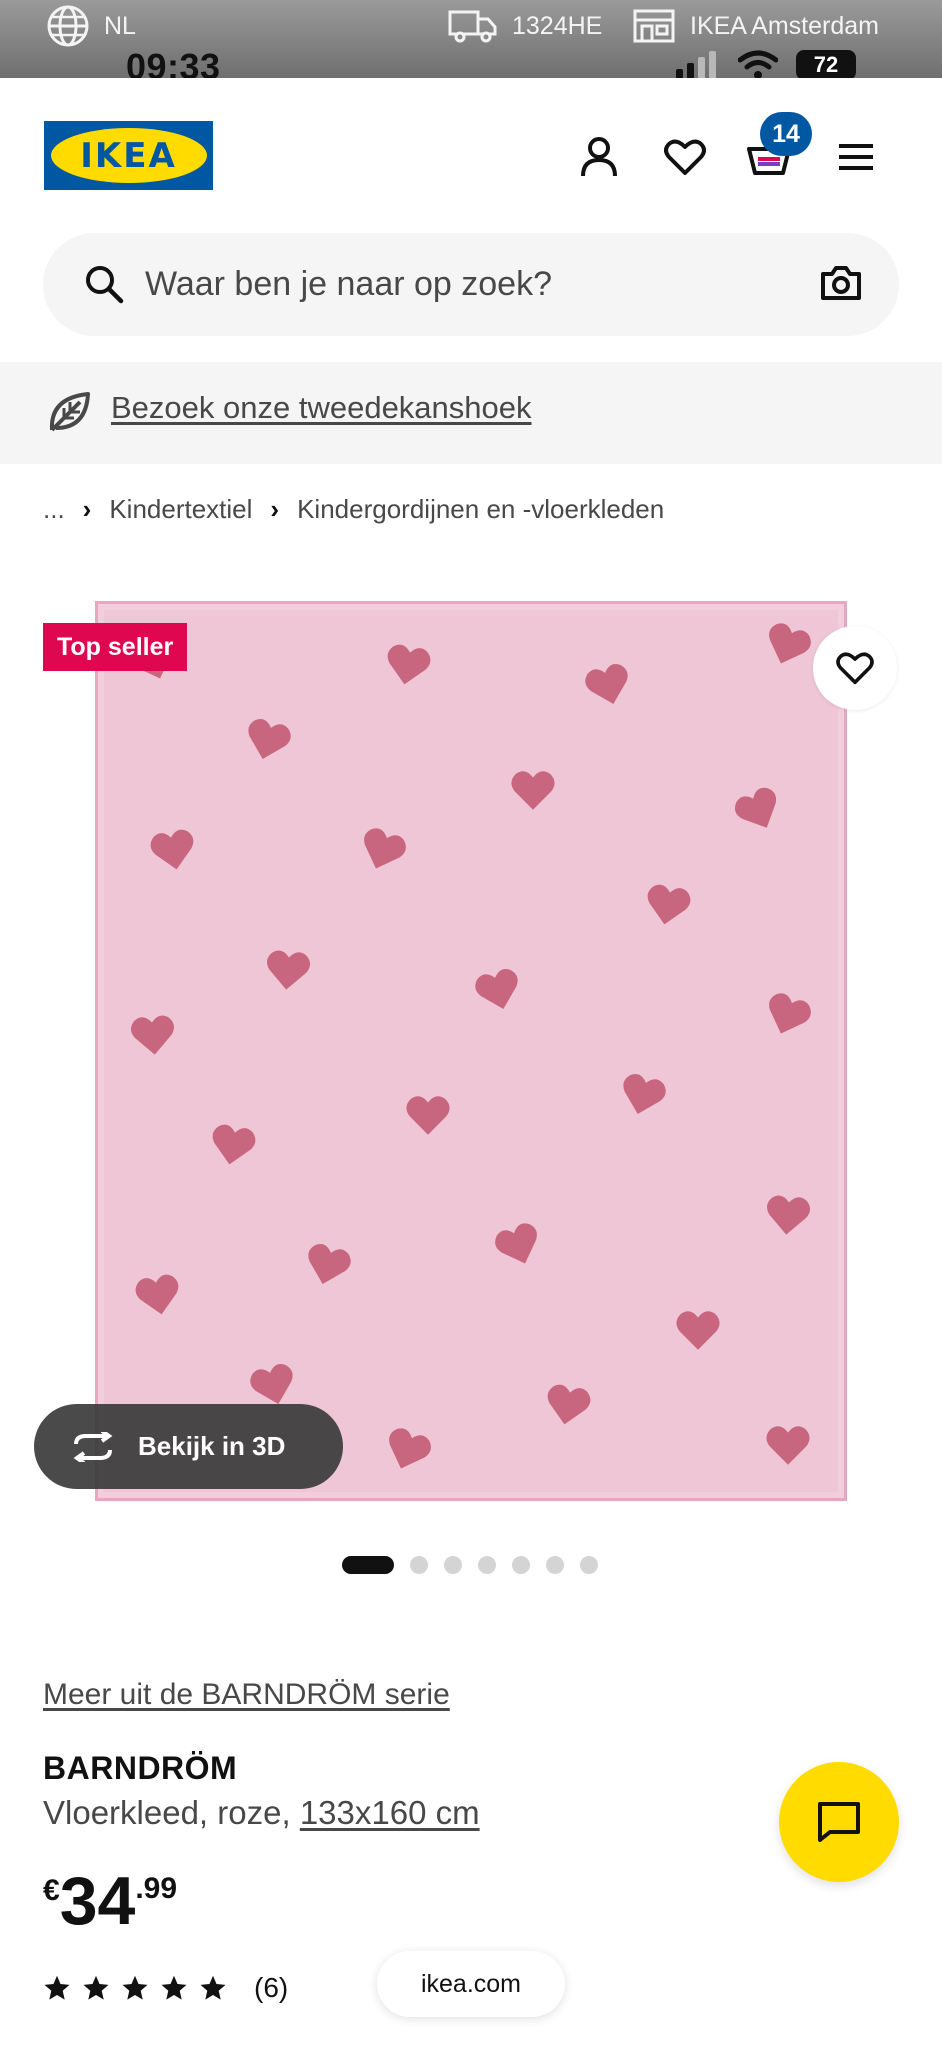 The width and height of the screenshot is (942, 2048). I want to click on logo-text: IKEA, so click(128, 155).